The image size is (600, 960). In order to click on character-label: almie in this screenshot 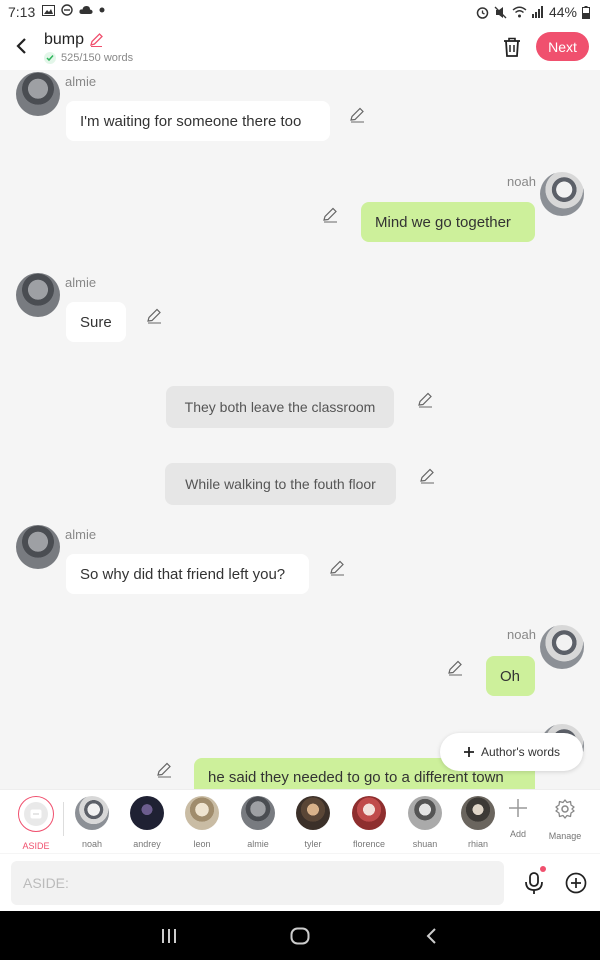, I will do `click(258, 844)`.